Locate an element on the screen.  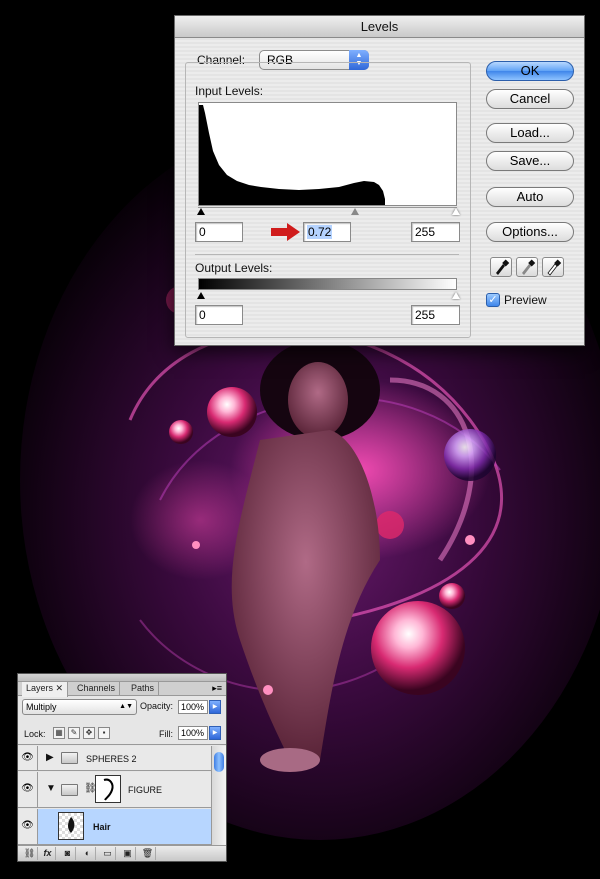
tab-layers: Layers ✕ is located at coordinates (45, 689).